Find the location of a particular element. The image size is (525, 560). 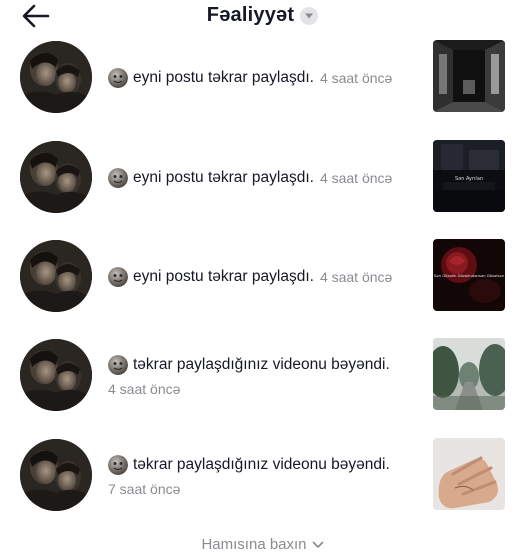

dropdown-toggle is located at coordinates (309, 15).